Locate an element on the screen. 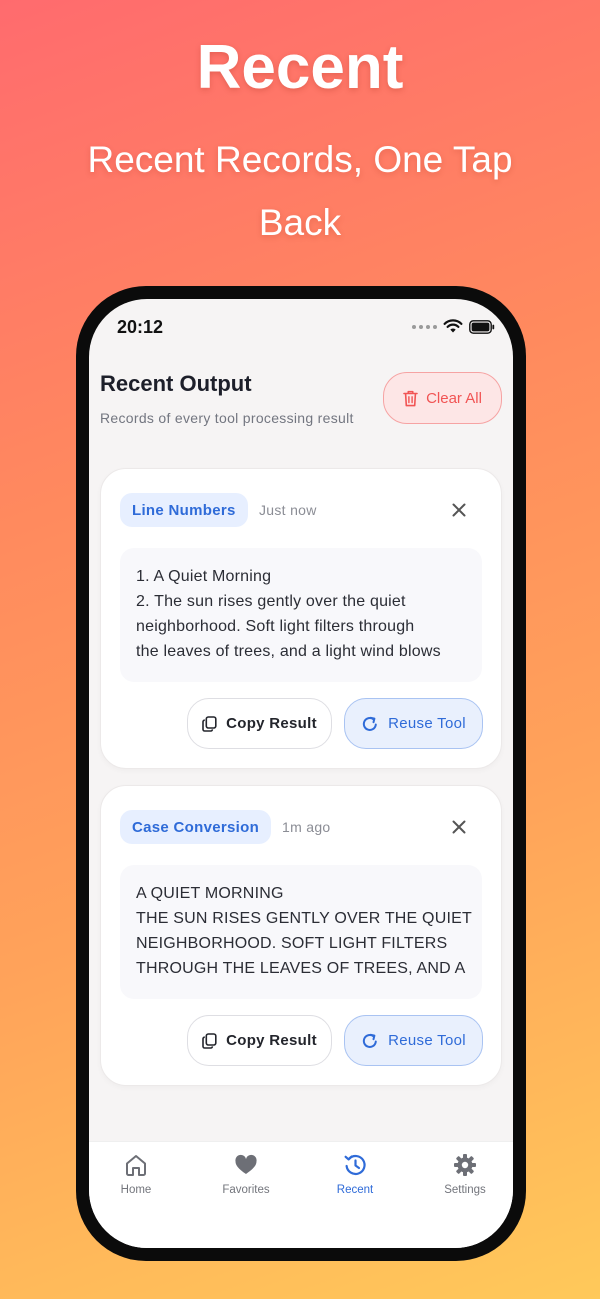  status-time: 20:12 is located at coordinates (140, 327).